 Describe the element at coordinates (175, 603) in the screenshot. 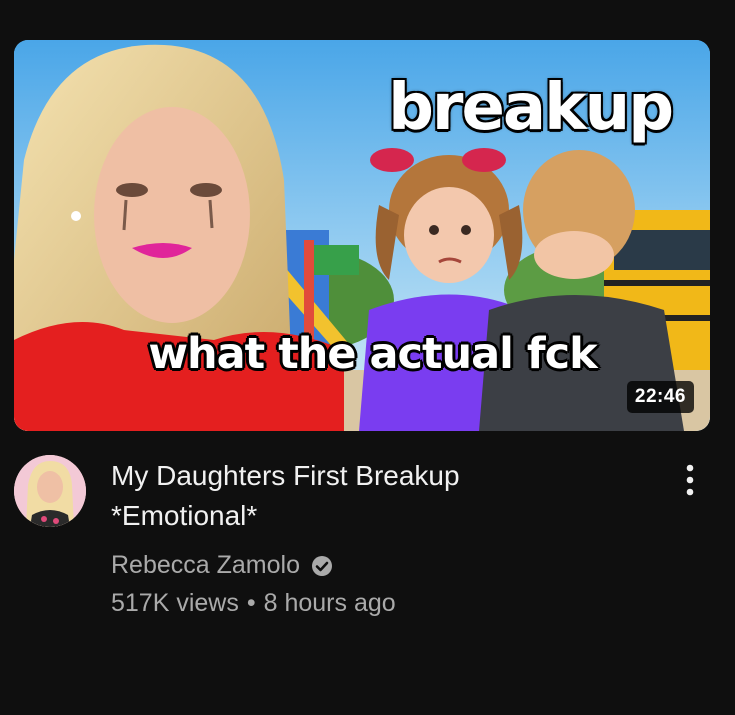

I see `view-count: 517K views` at that location.